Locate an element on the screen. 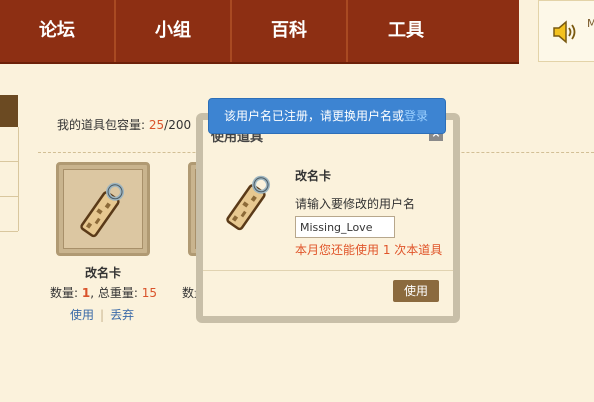  right-panel-text: M is located at coordinates (590, 23).